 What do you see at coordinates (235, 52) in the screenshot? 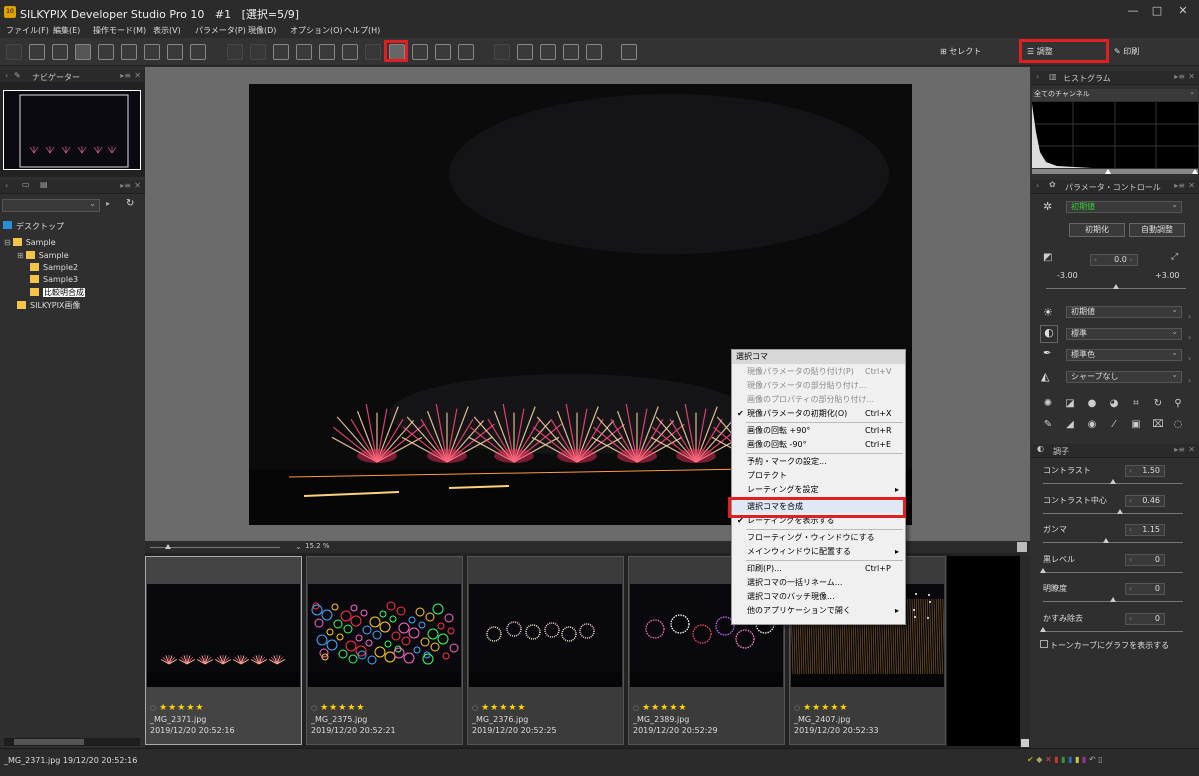
I see `undo-icon` at bounding box center [235, 52].